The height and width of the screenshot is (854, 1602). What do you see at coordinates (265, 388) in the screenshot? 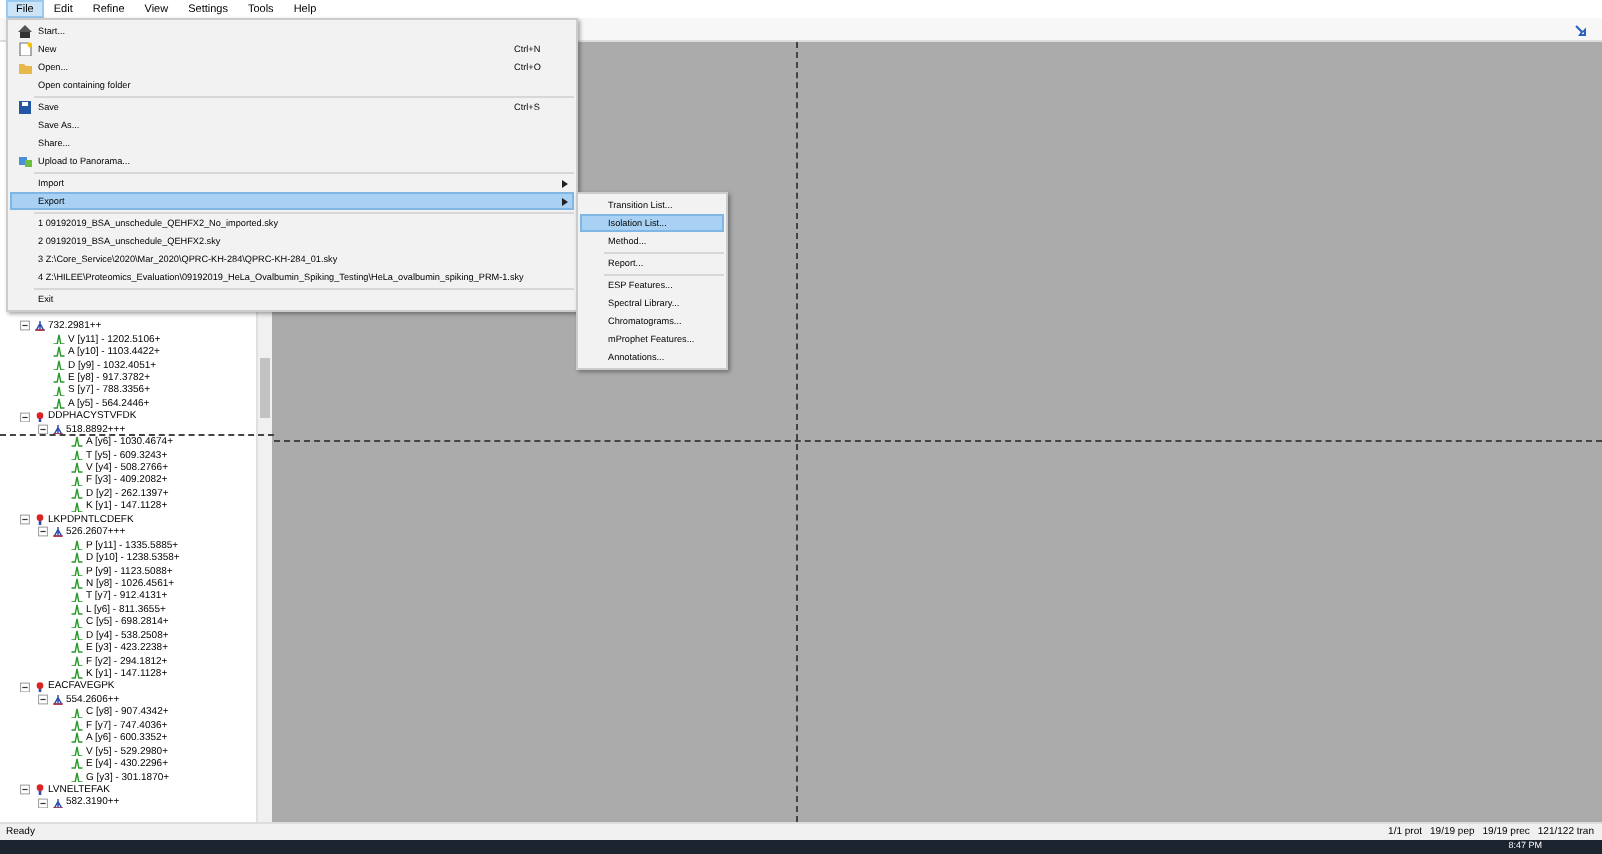
I see `scrollbar-thumb` at bounding box center [265, 388].